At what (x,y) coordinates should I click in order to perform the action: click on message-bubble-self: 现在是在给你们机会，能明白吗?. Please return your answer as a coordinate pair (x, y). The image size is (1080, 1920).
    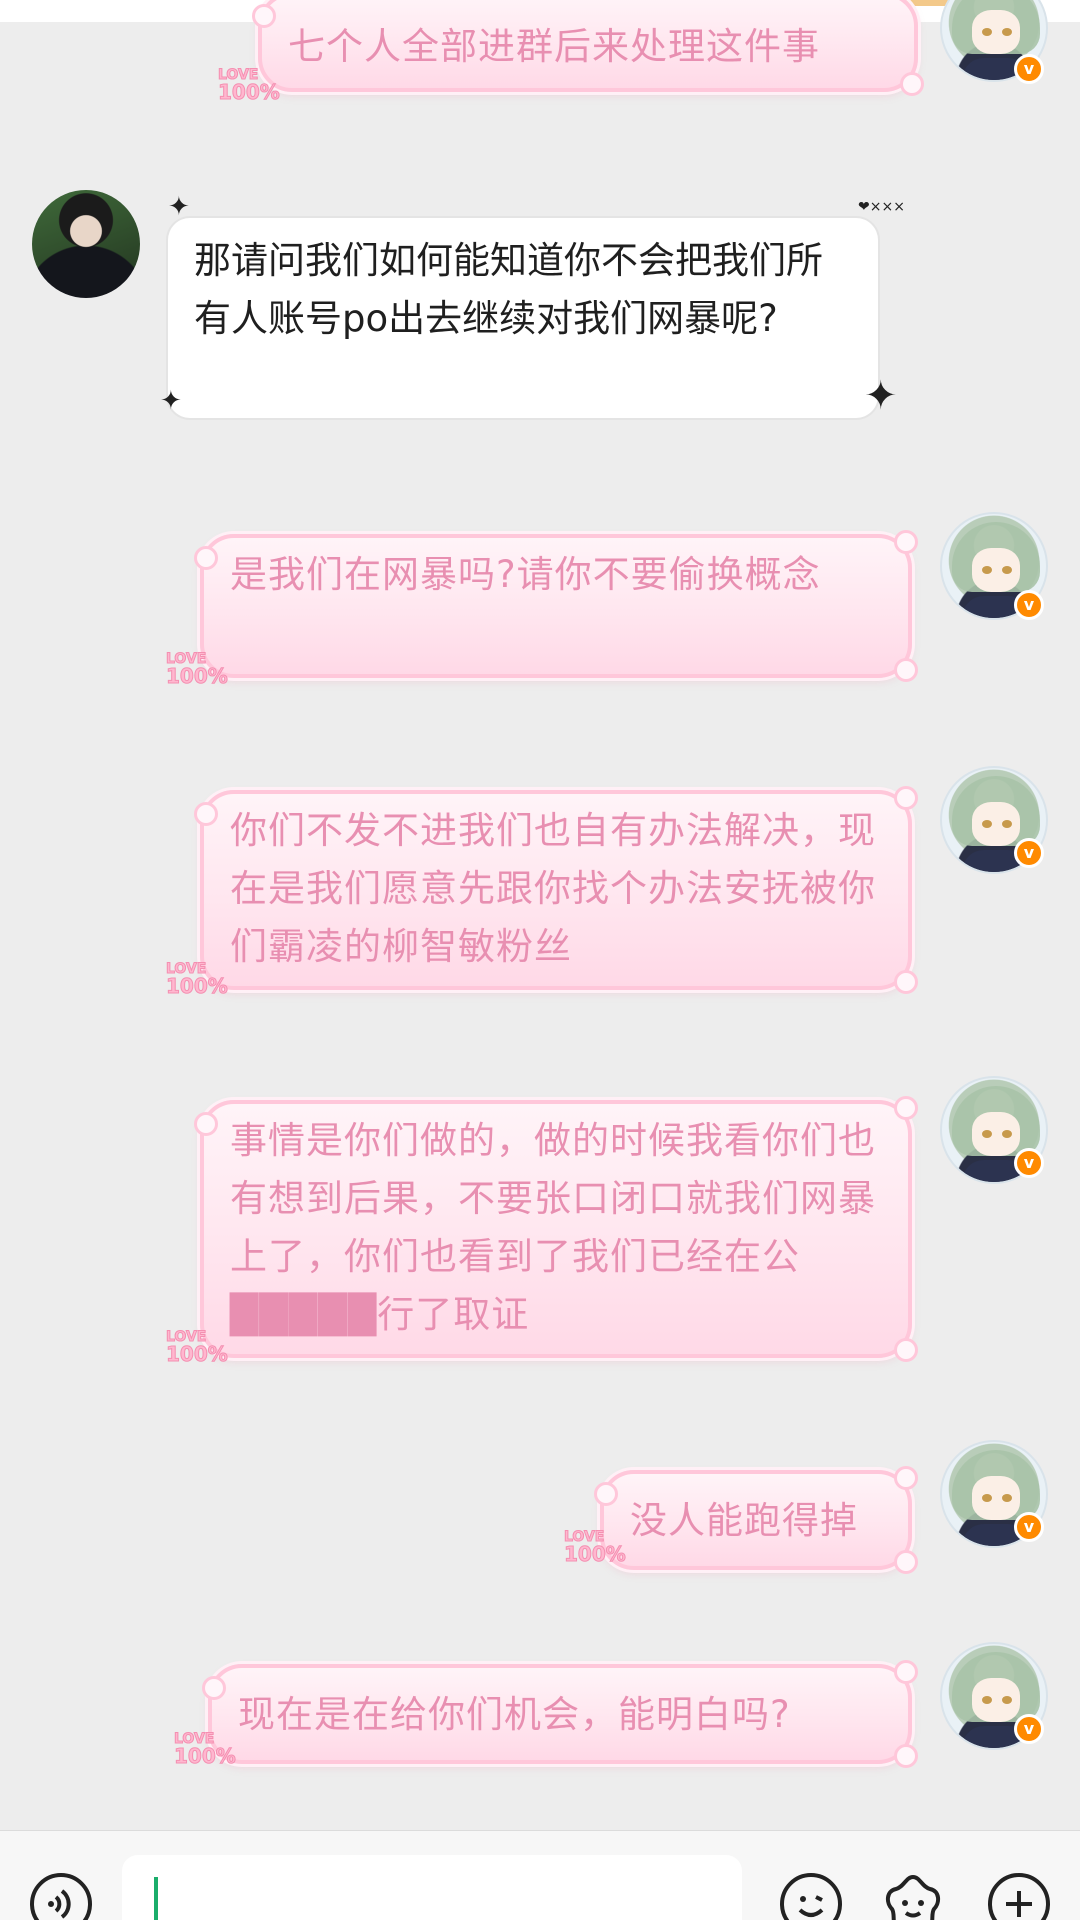
    Looking at the image, I should click on (560, 1714).